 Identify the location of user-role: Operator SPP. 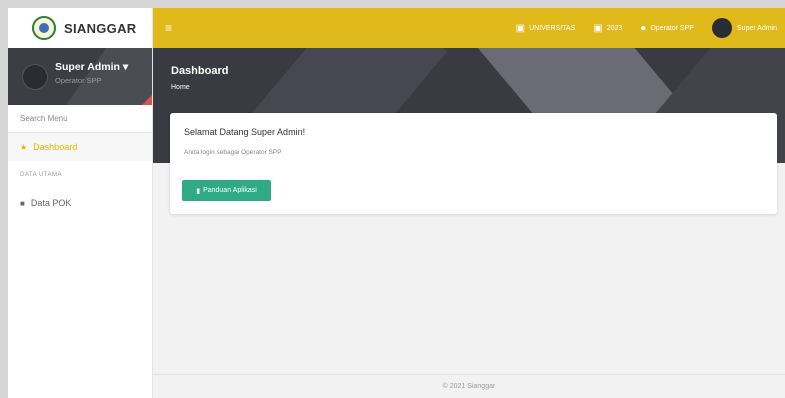
(78, 80).